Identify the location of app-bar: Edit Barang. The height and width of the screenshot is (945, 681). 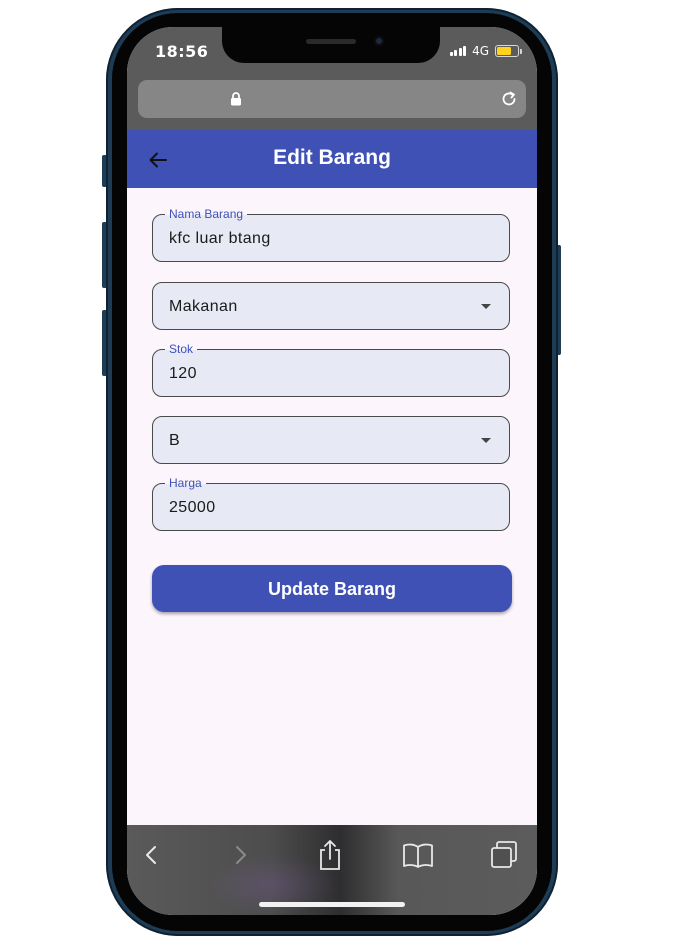
(332, 159).